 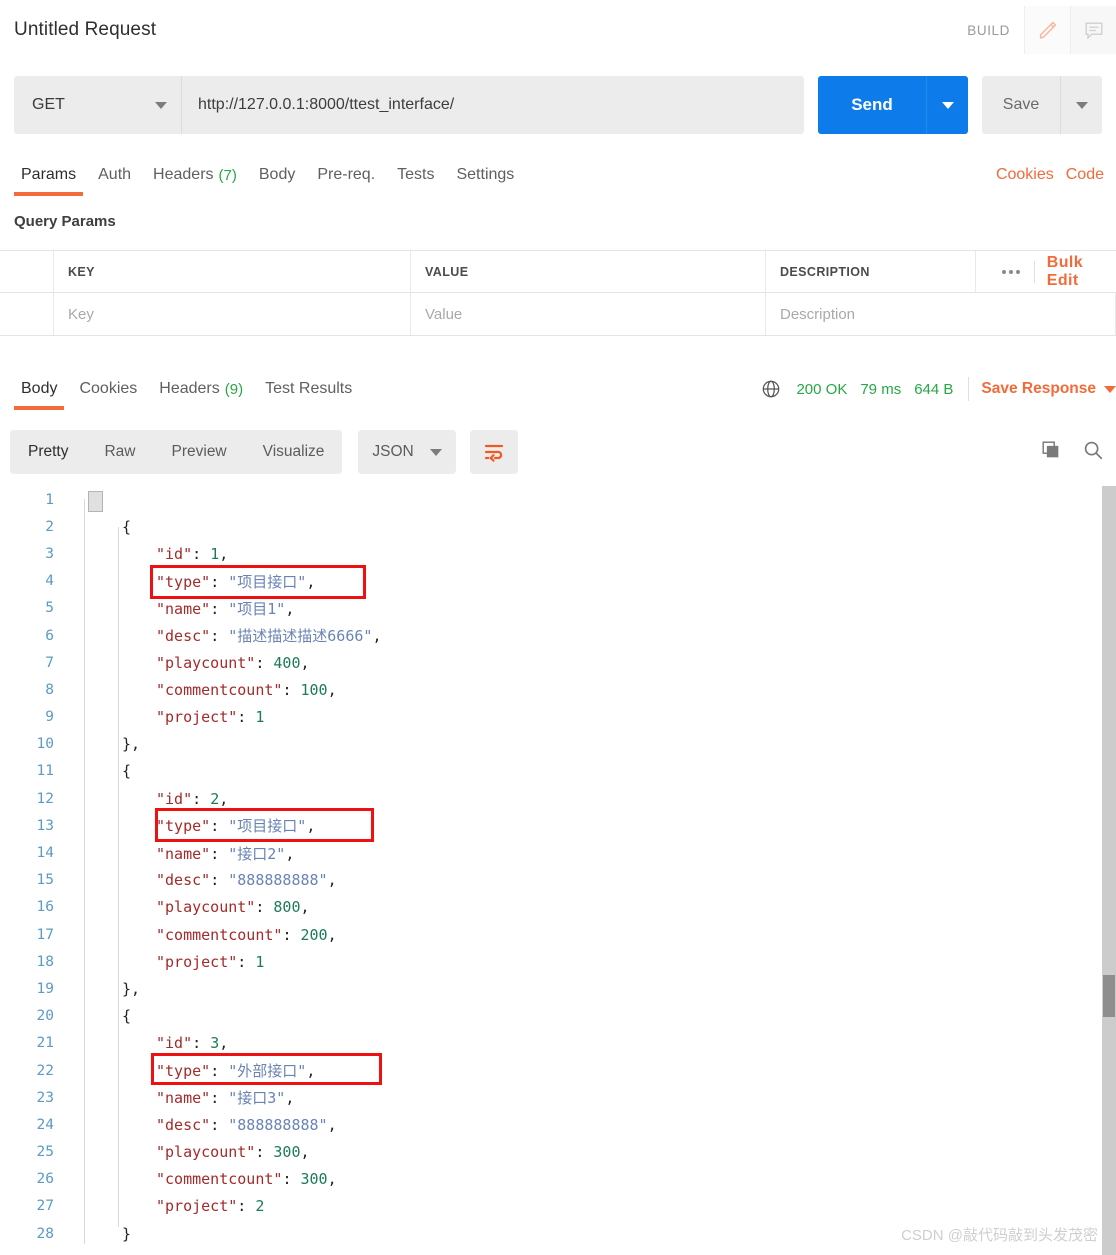 What do you see at coordinates (542, 1016) in the screenshot?
I see `code-line: 20 {` at bounding box center [542, 1016].